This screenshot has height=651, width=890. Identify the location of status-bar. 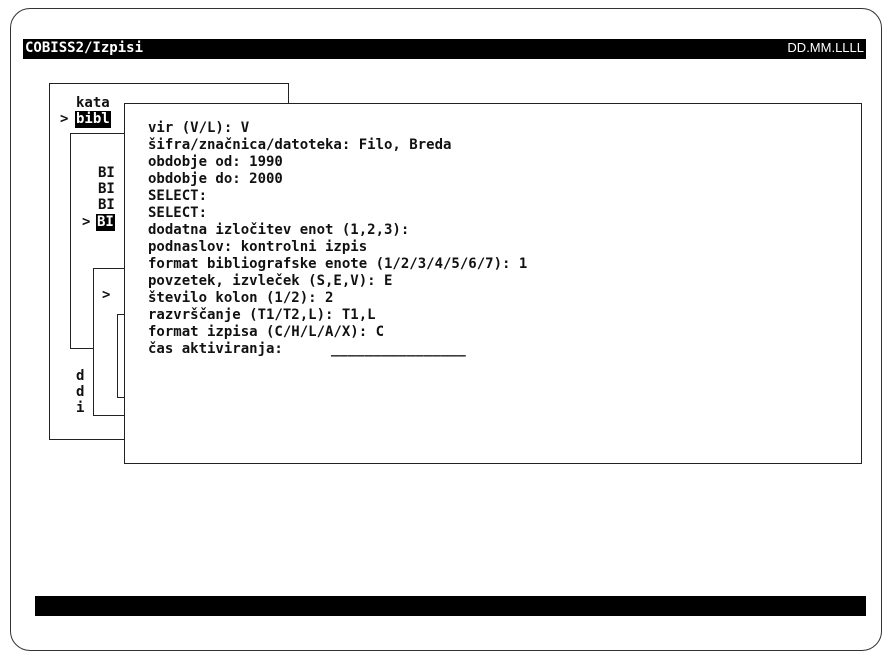
(450, 606).